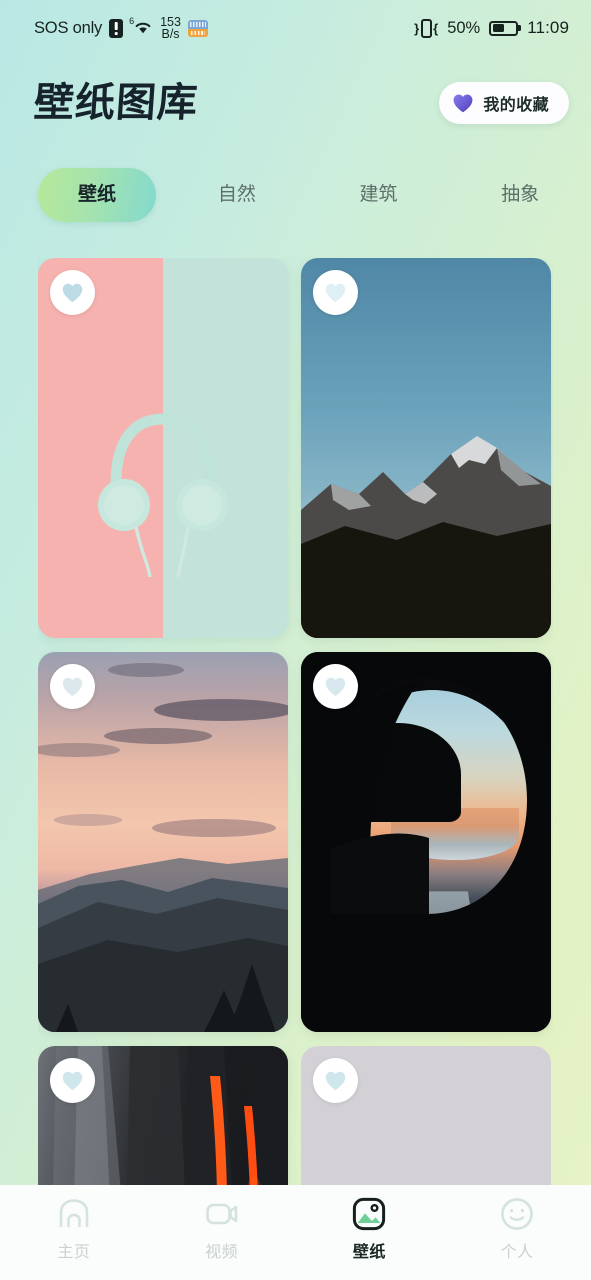 Image resolution: width=591 pixels, height=1280 pixels. Describe the element at coordinates (222, 1252) in the screenshot. I see `nav-label-video: 视频` at that location.